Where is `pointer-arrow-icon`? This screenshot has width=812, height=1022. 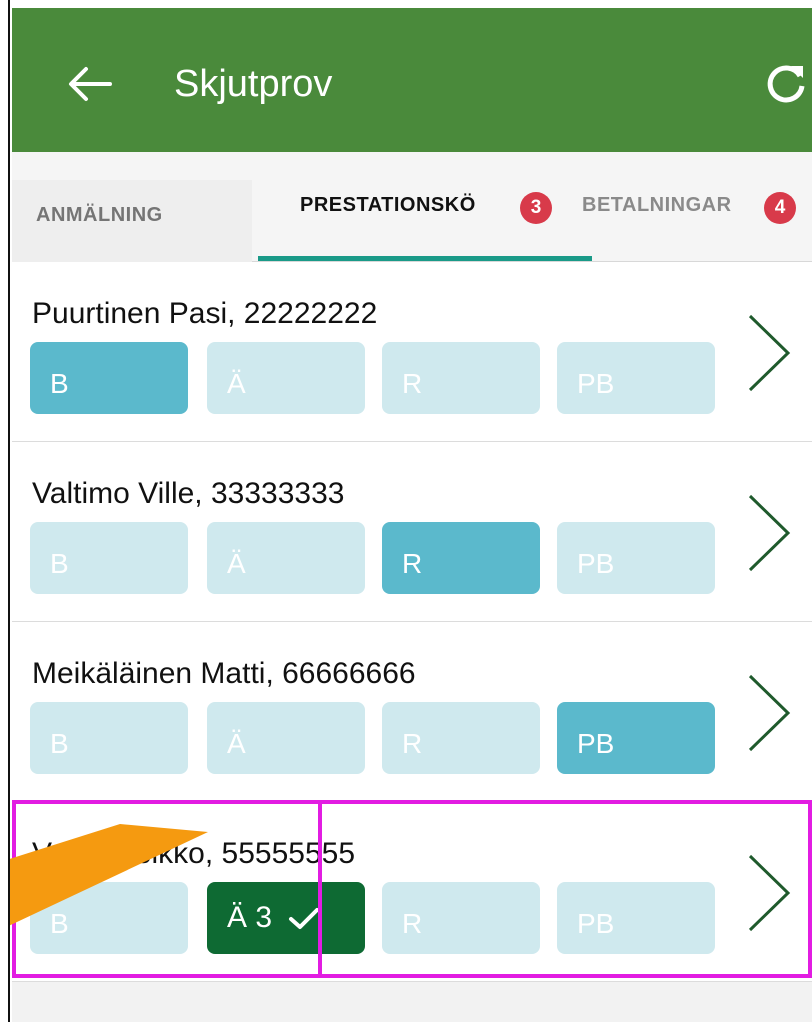
pointer-arrow-icon is located at coordinates (104, 877).